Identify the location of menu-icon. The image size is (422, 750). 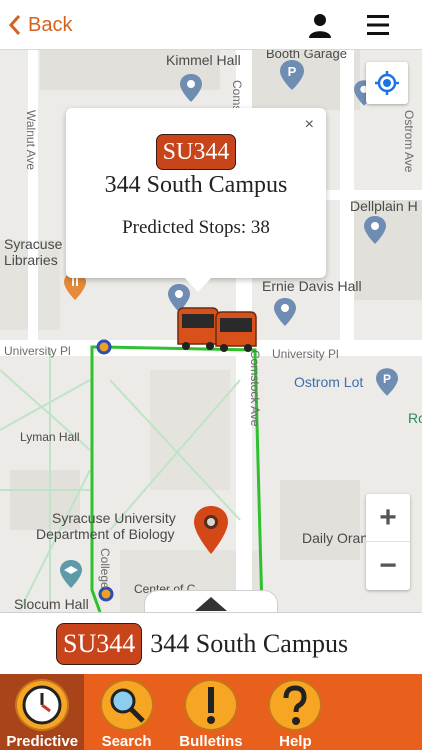
(378, 25).